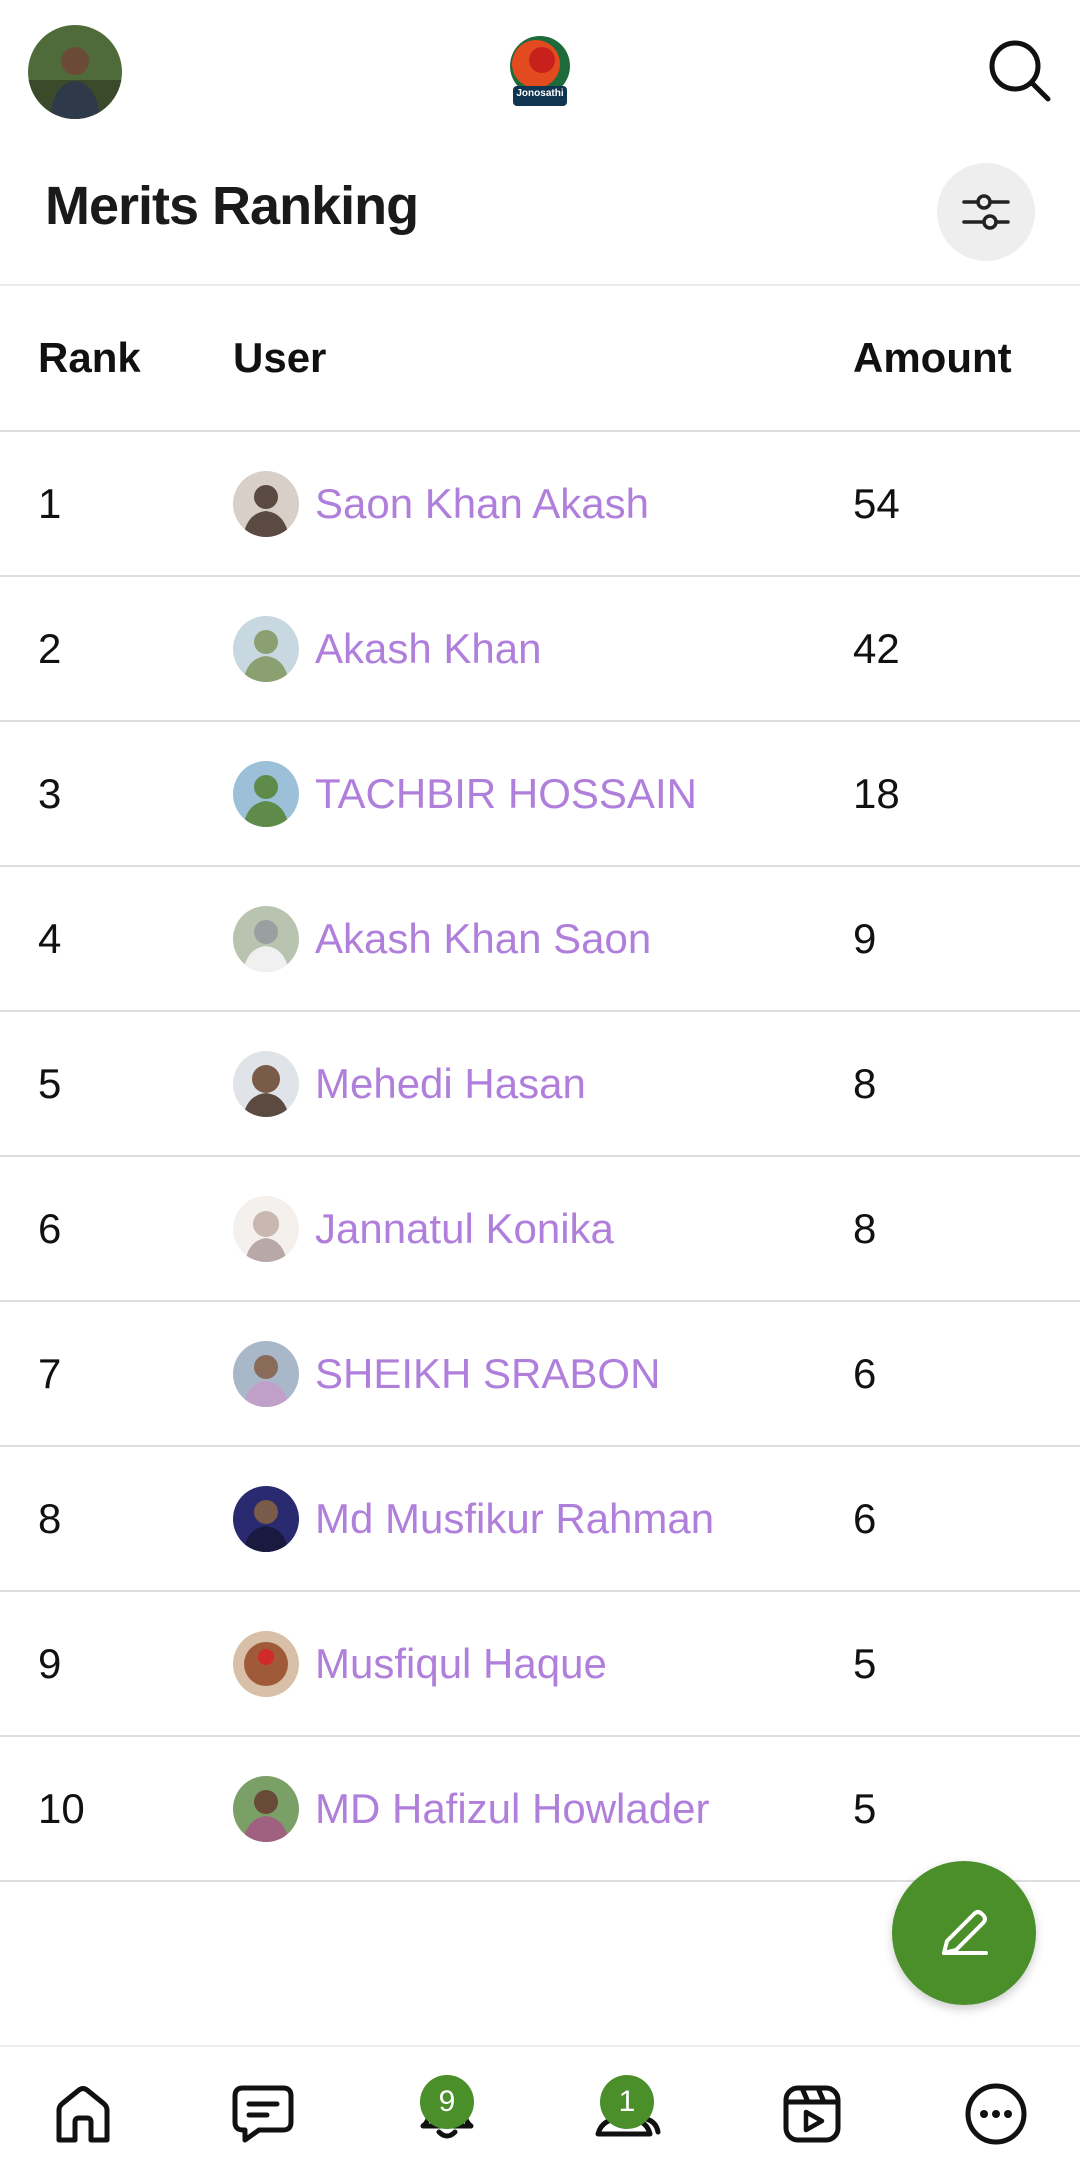  I want to click on table-row: 3 TACHBIR HOSSAIN 18, so click(540, 794).